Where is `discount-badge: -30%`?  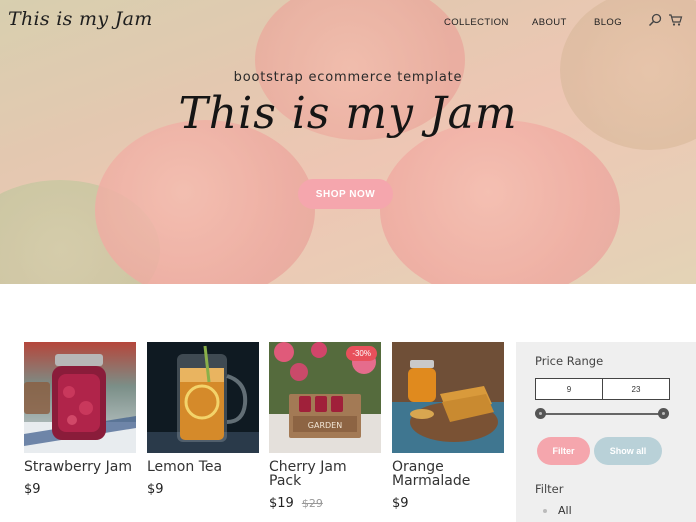
discount-badge: -30% is located at coordinates (361, 353).